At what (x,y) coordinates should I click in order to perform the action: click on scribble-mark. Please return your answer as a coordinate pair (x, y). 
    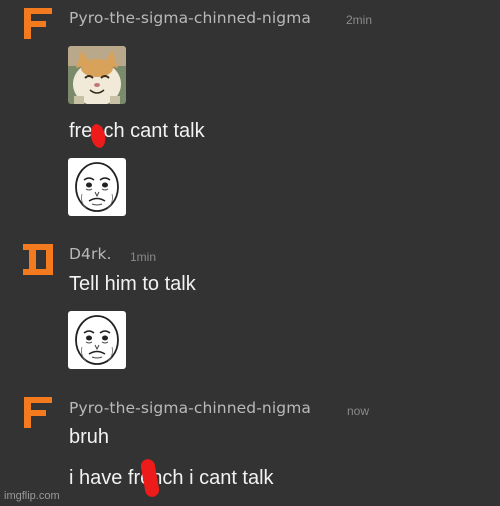
    Looking at the image, I should click on (150, 478).